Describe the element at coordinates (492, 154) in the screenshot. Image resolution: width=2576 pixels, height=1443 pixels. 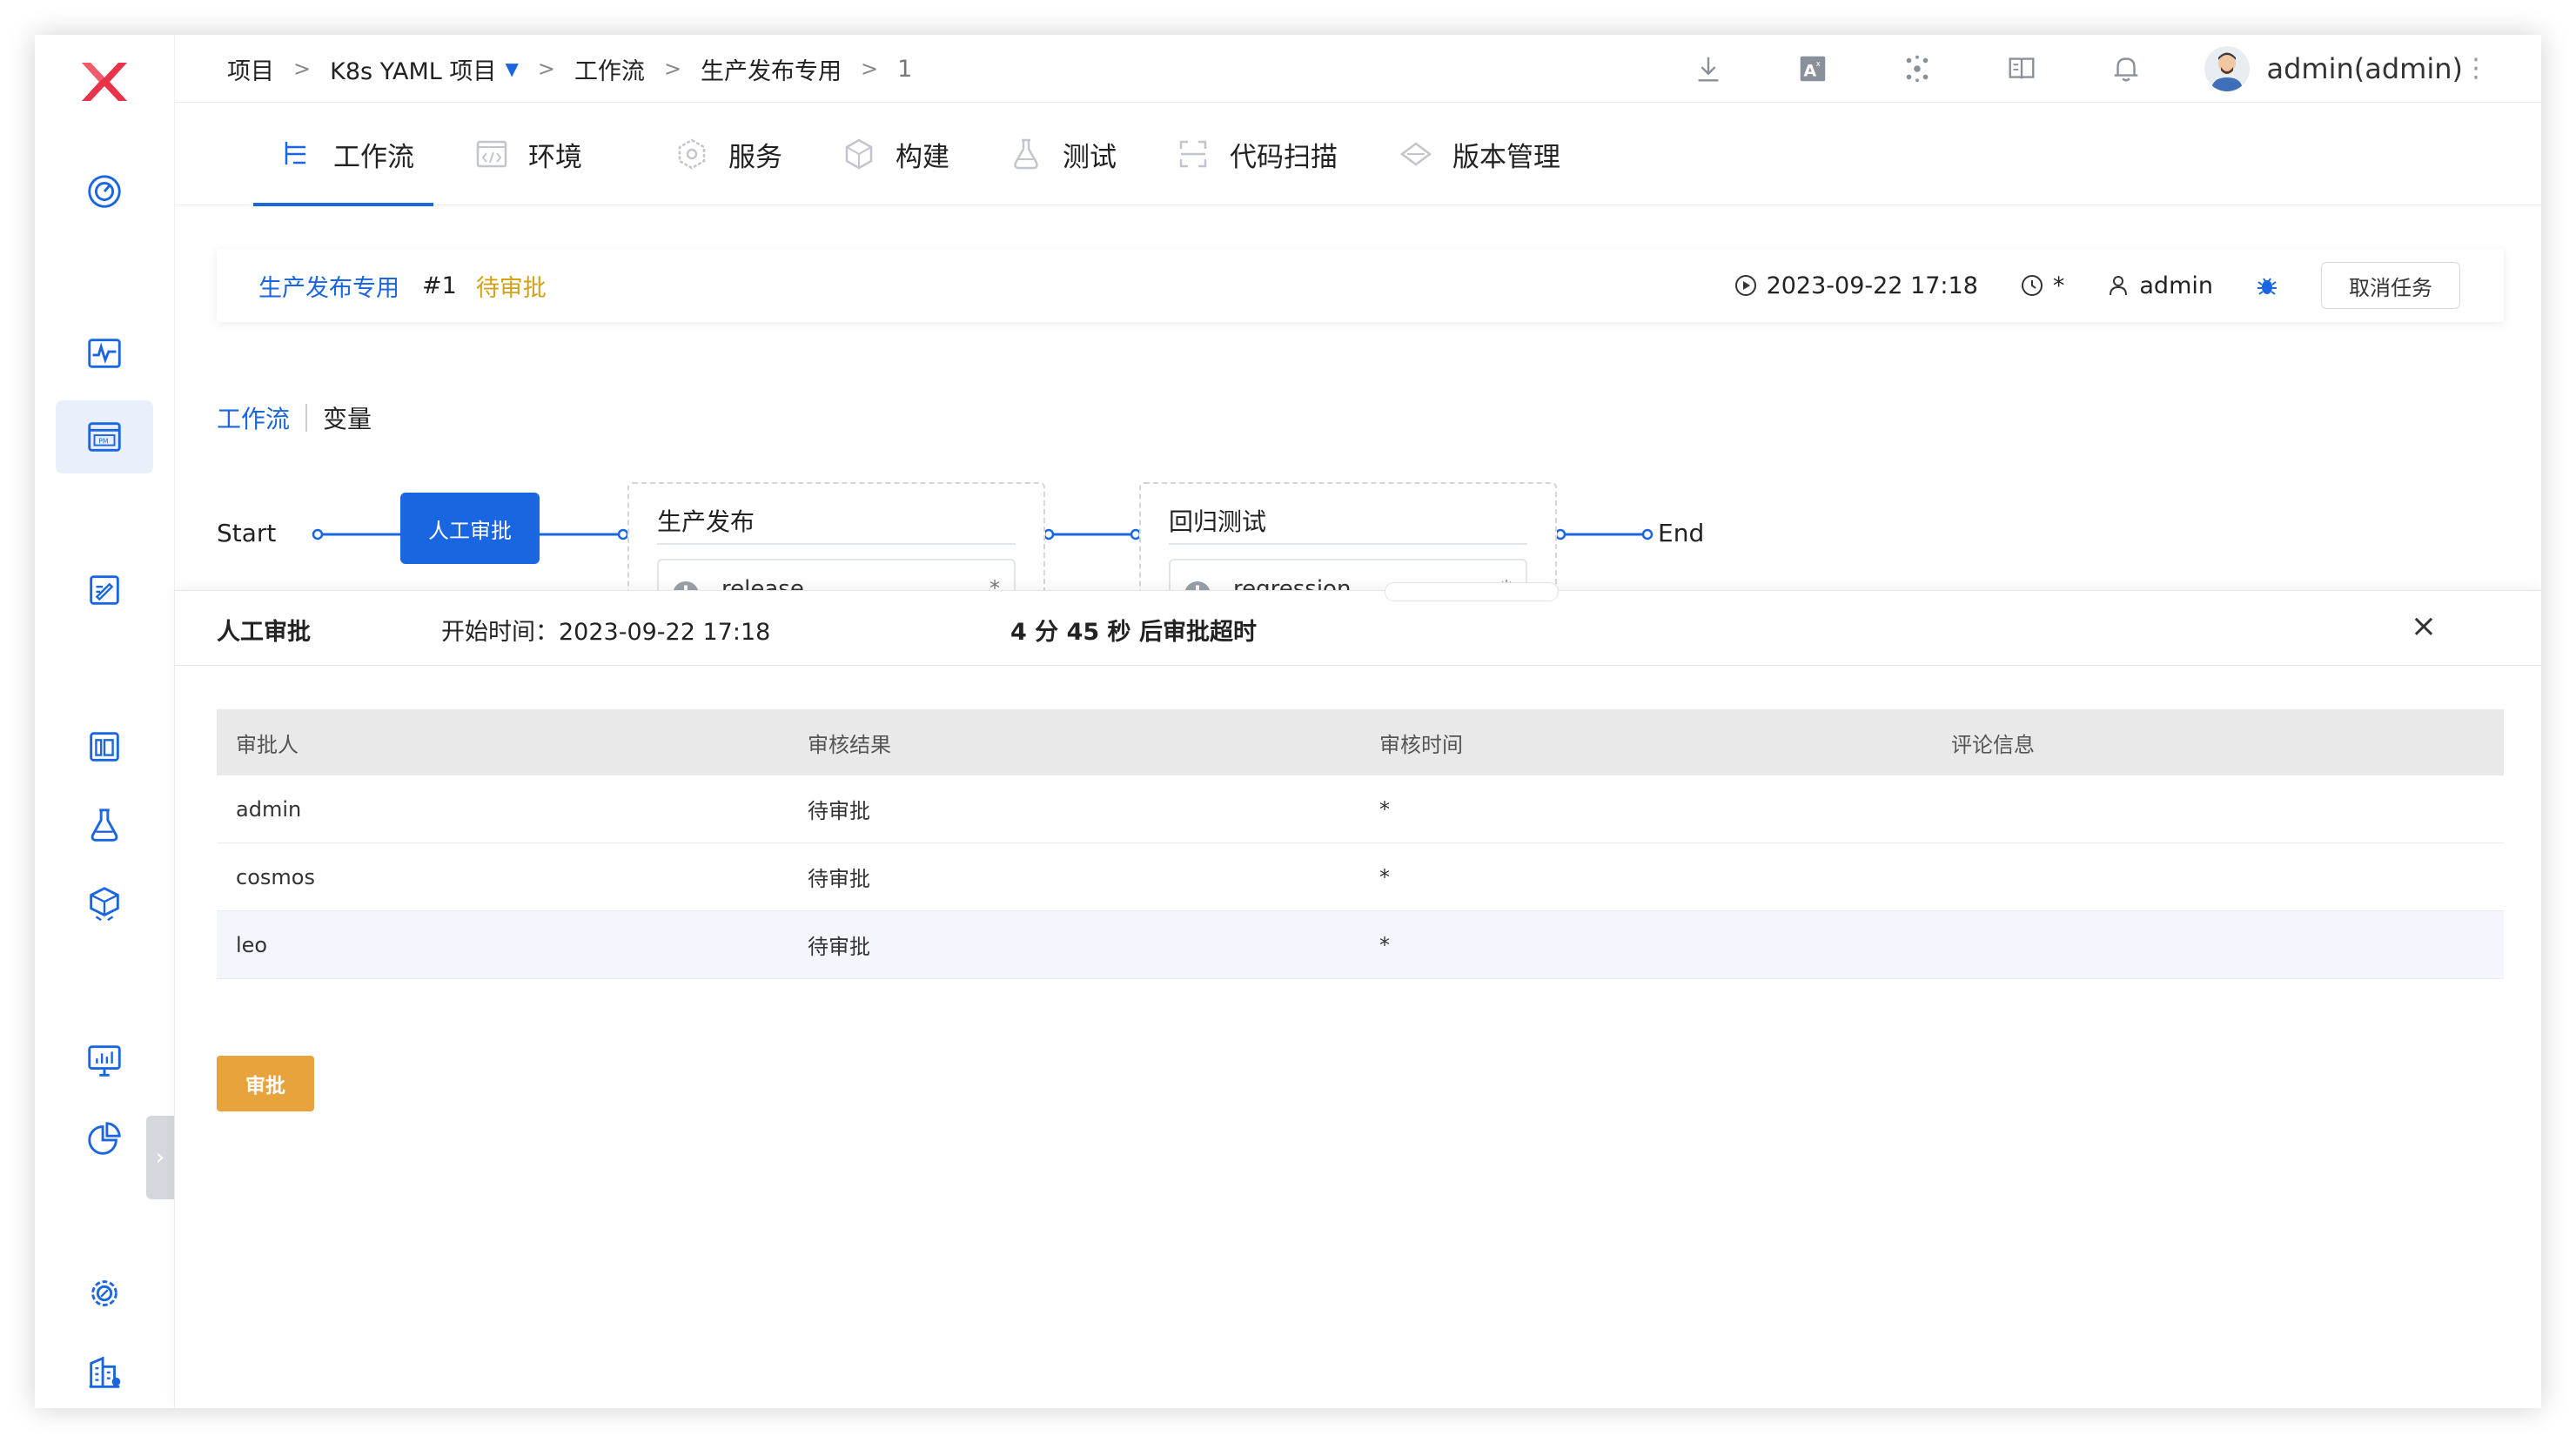
I see `environment-icon` at that location.